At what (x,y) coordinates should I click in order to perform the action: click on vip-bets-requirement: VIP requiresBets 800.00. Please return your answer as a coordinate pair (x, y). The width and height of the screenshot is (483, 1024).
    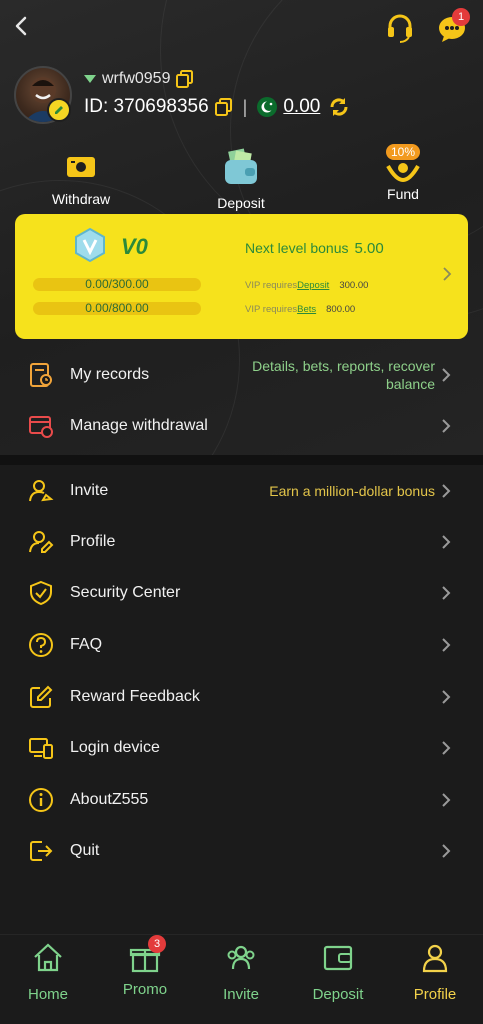
    Looking at the image, I should click on (300, 309).